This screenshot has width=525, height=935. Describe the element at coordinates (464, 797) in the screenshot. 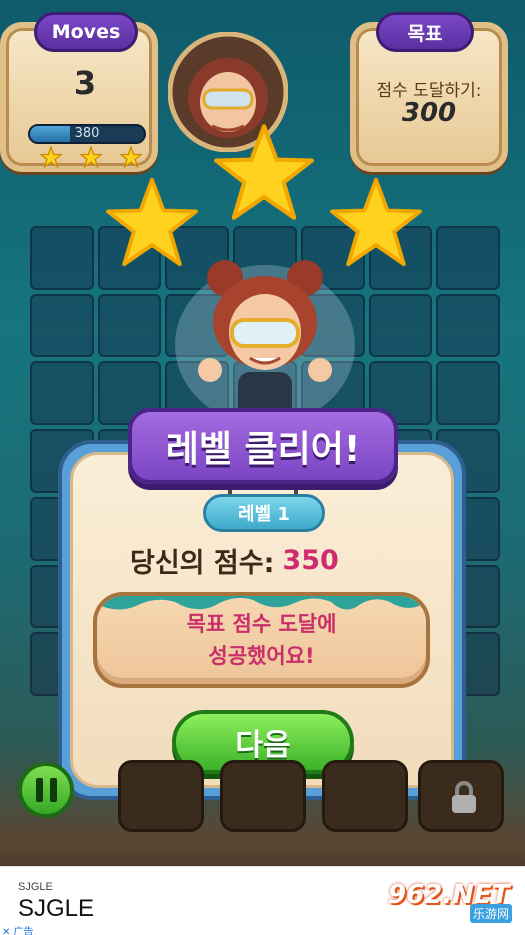

I see `lock-icon` at that location.